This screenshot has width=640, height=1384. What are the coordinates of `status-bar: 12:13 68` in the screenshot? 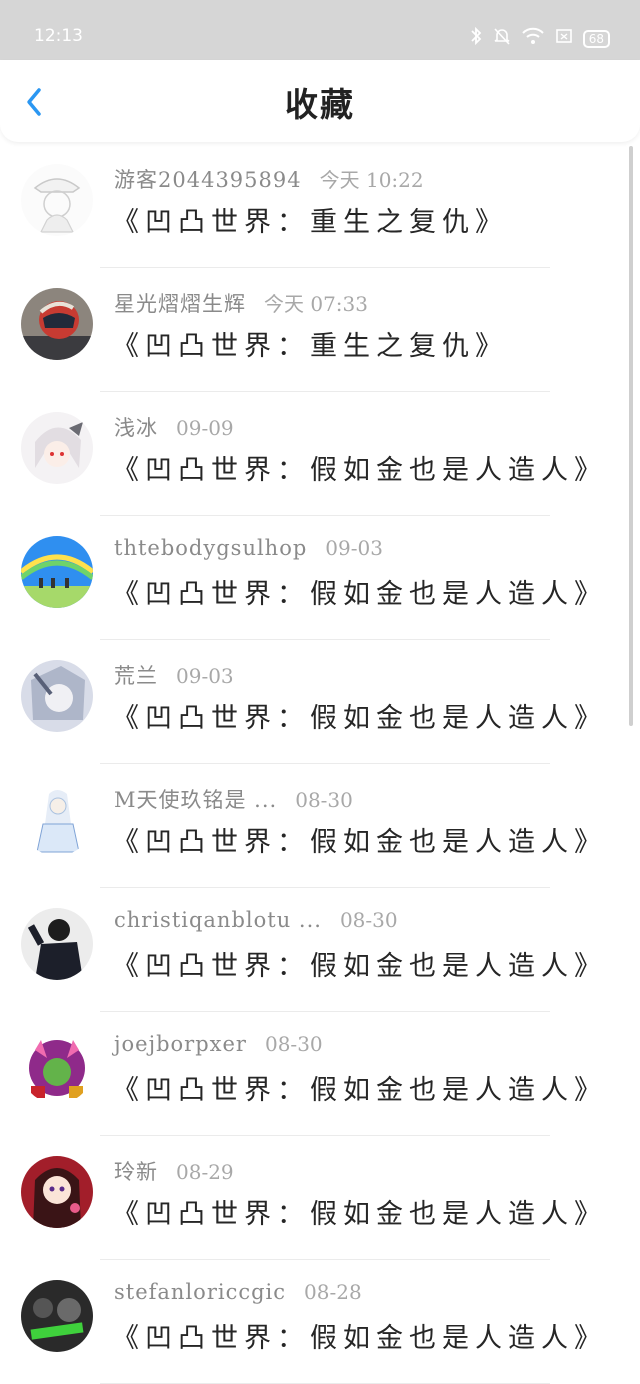 It's located at (320, 30).